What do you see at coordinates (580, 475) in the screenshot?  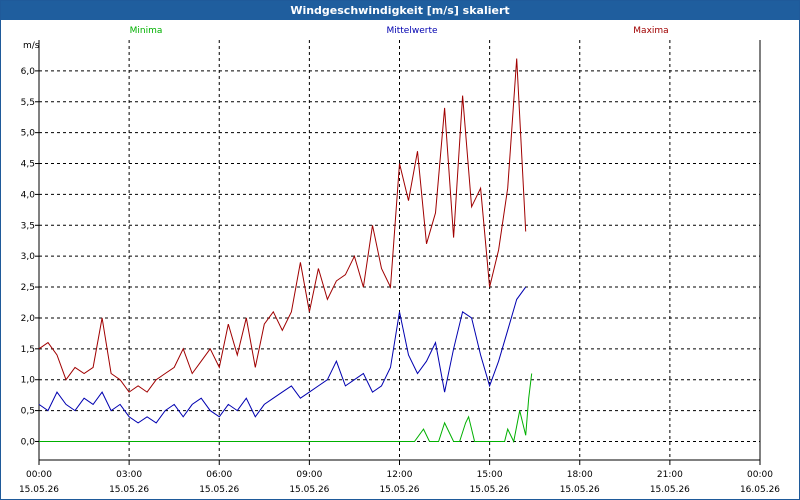 I see `x-tick-time: 18:00` at bounding box center [580, 475].